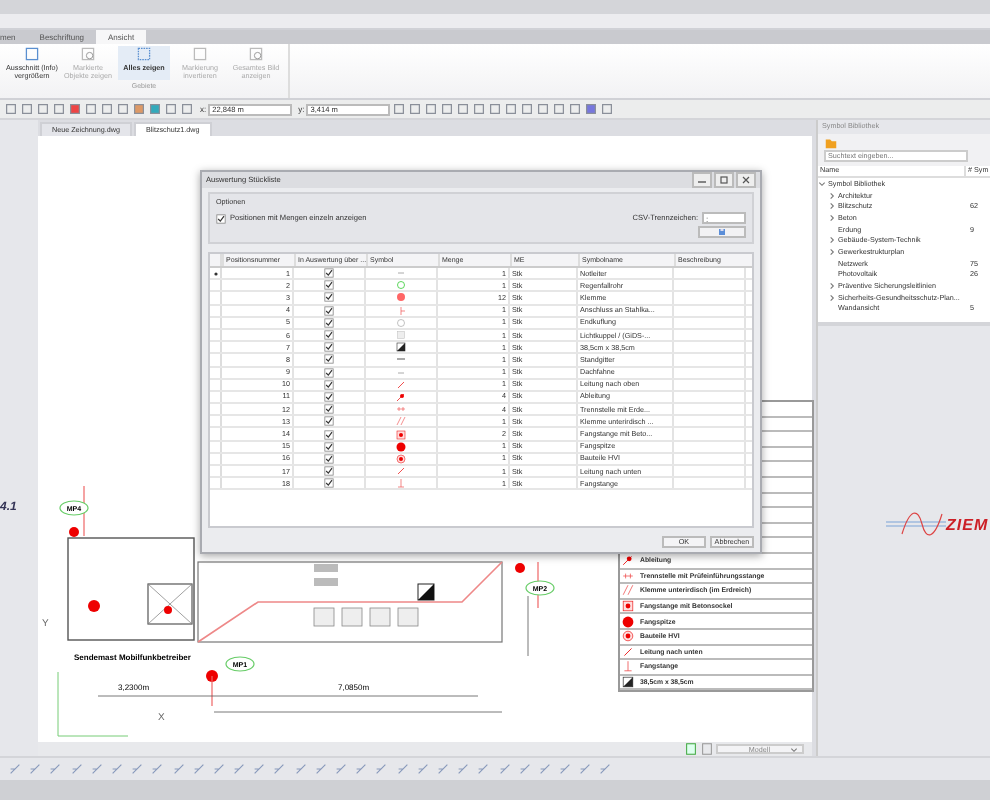  I want to click on save-icon, so click(722, 232).